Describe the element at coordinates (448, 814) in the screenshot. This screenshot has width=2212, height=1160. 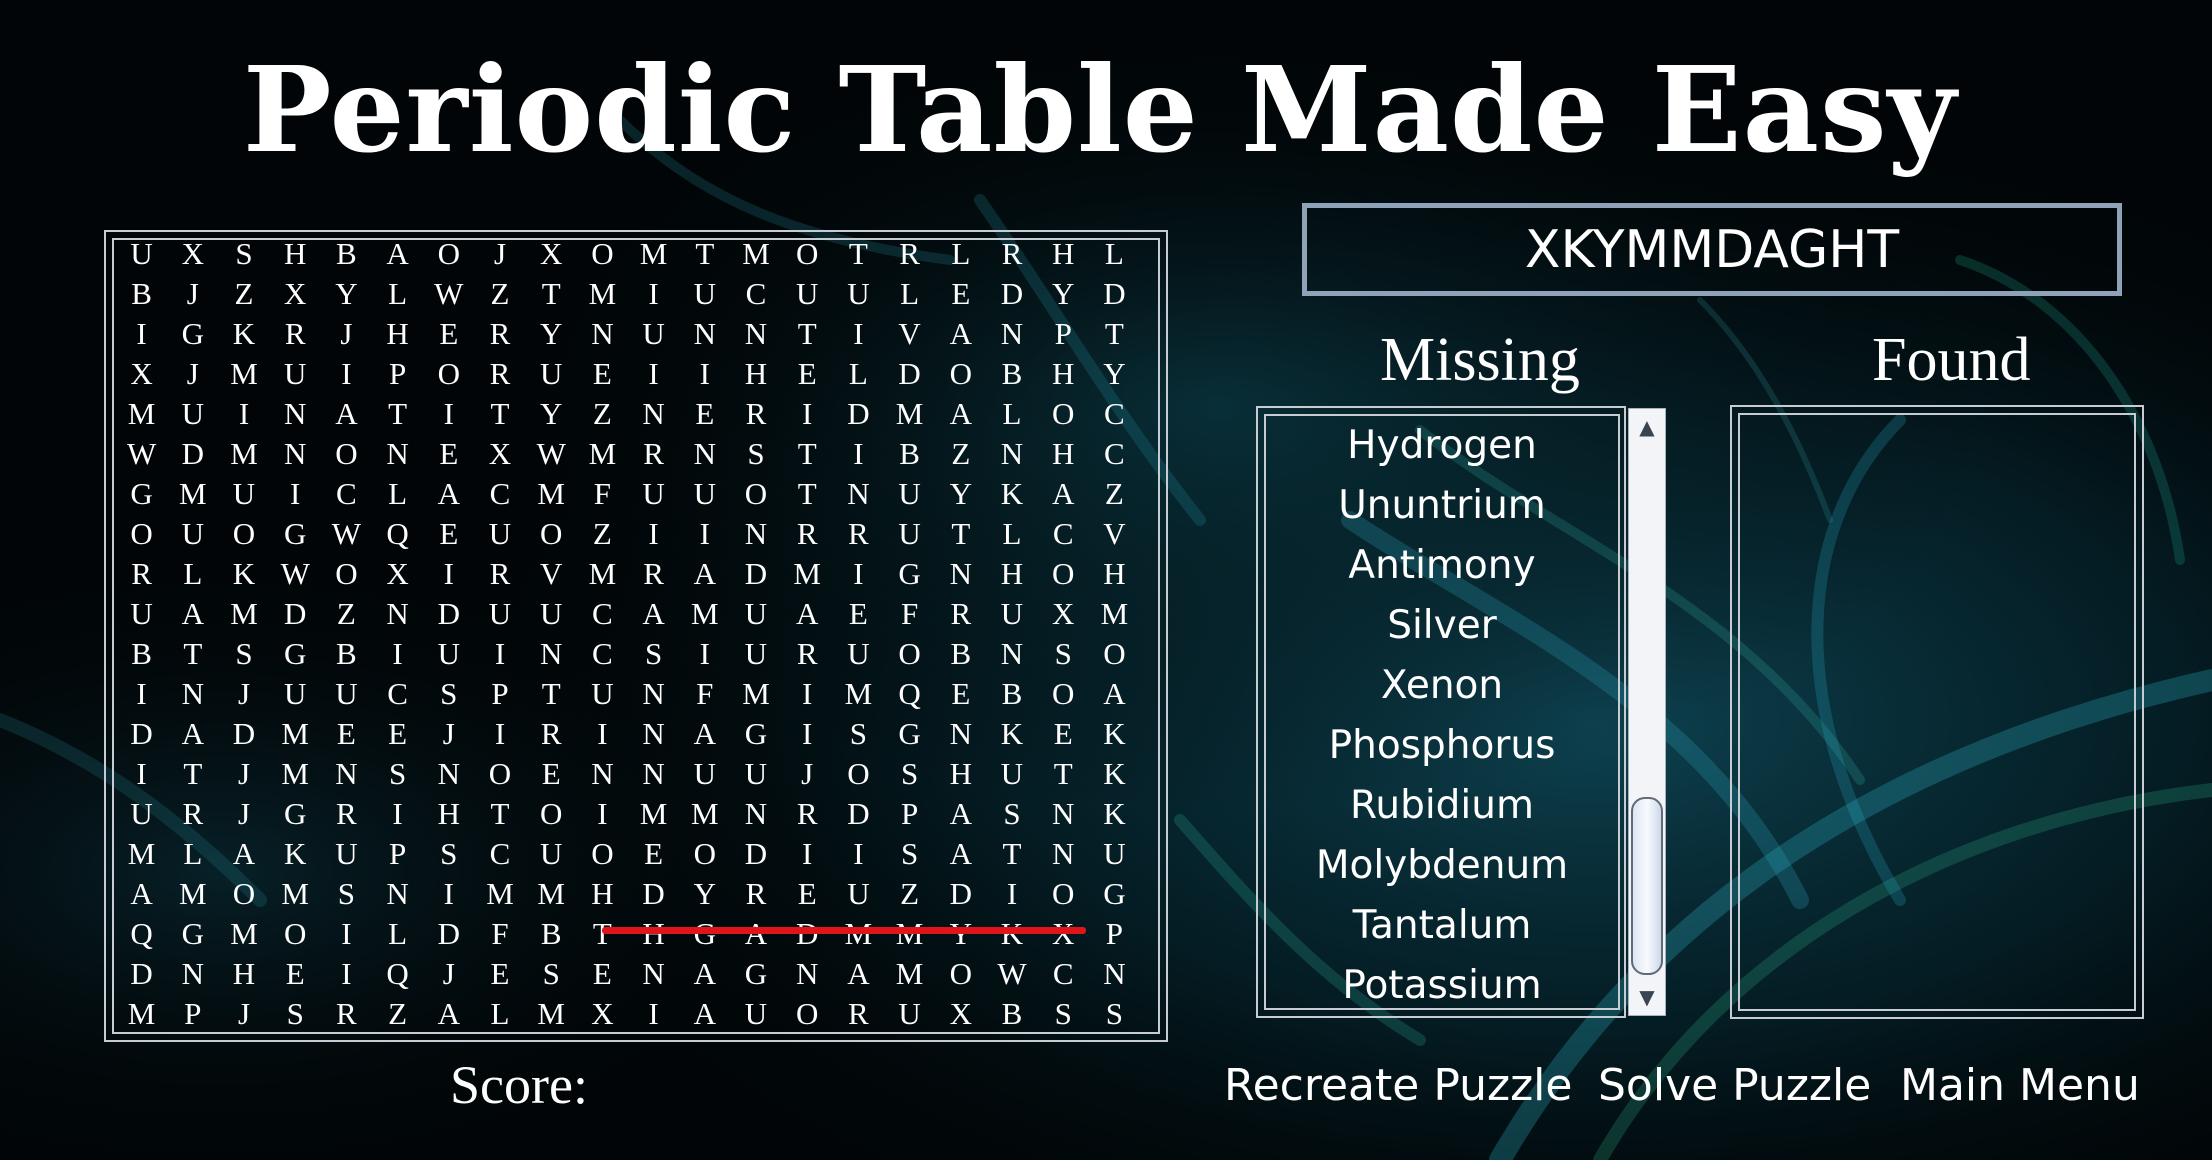
I see `grid-cell: H` at that location.